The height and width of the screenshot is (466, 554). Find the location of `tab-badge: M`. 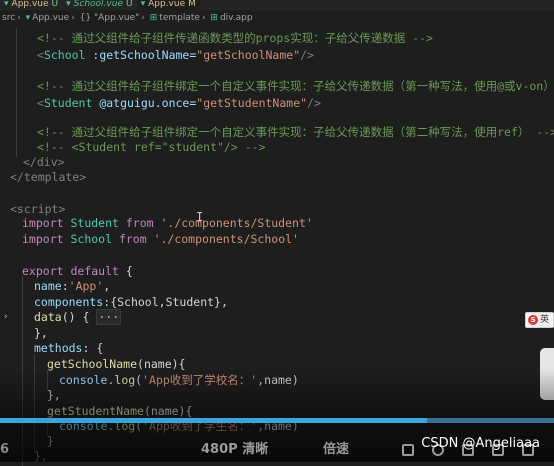

tab-badge: M is located at coordinates (192, 4).